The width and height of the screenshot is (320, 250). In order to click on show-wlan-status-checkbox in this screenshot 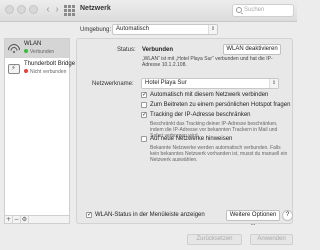, I will do `click(89, 214)`.